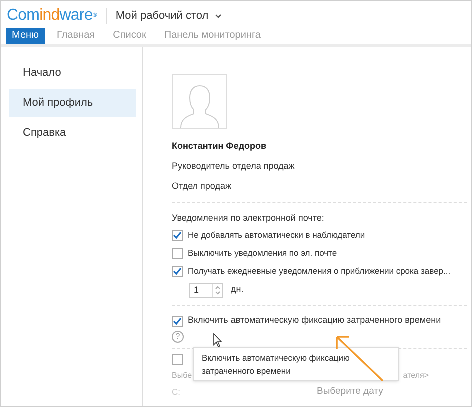 The image size is (472, 407). What do you see at coordinates (52, 16) in the screenshot?
I see `logo: Comindware$^{®}$` at bounding box center [52, 16].